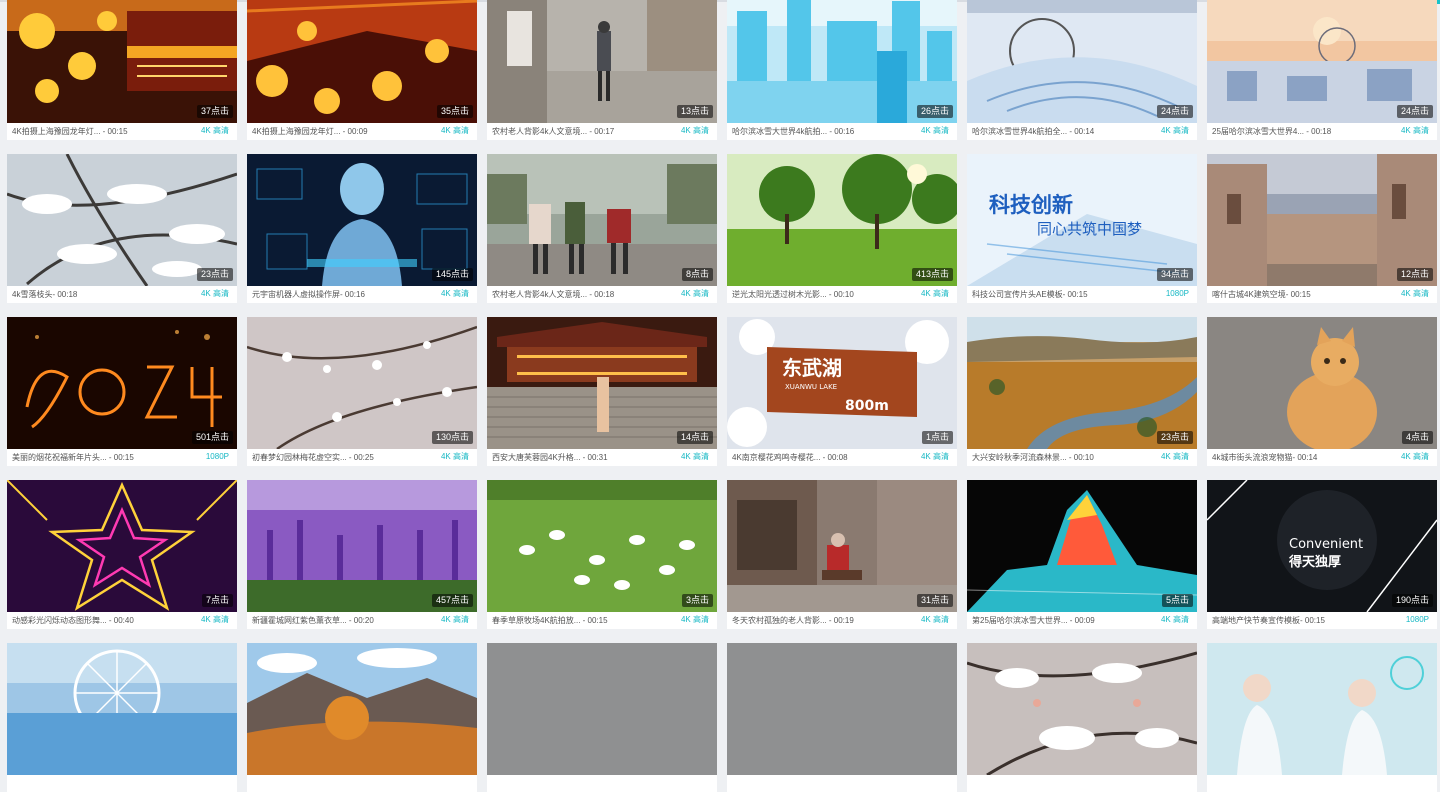 The width and height of the screenshot is (1440, 792). I want to click on video-title: 农村老人背影4k人文意境... - 00:17, so click(577, 131).